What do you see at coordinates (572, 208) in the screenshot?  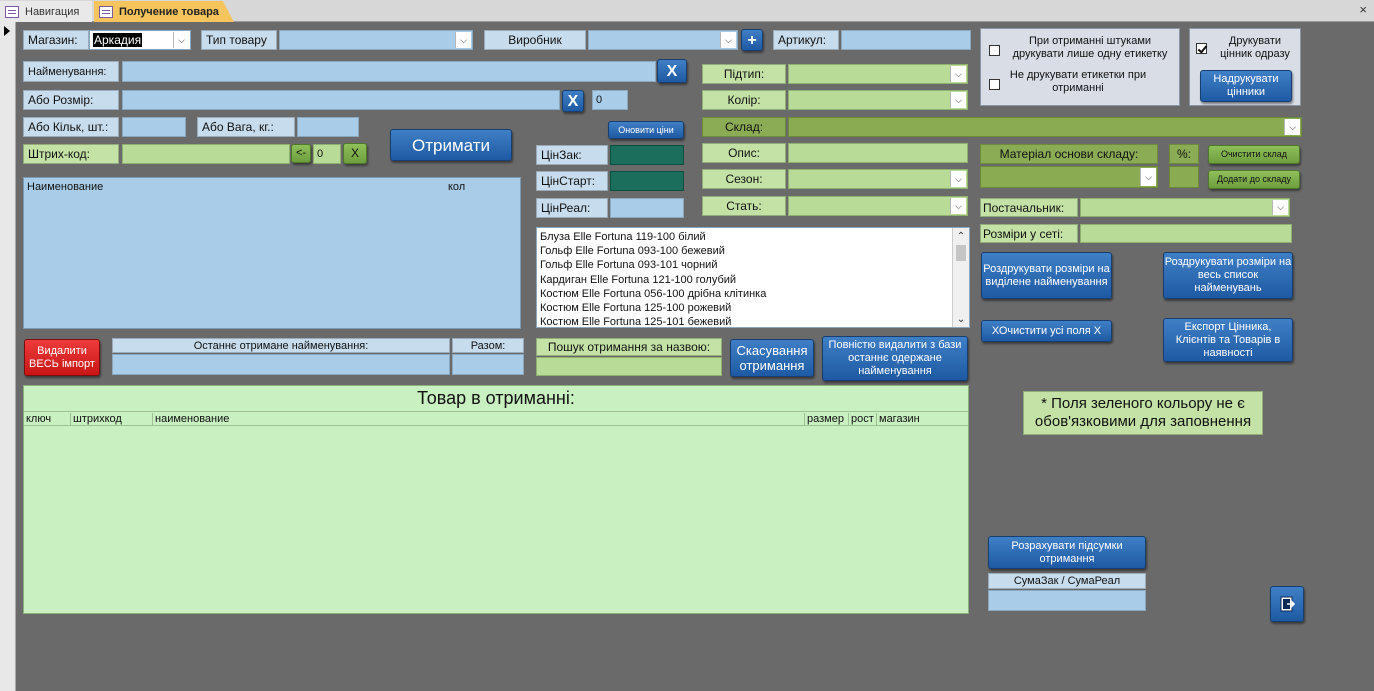 I see `real-price-label: ЦінРеал:` at bounding box center [572, 208].